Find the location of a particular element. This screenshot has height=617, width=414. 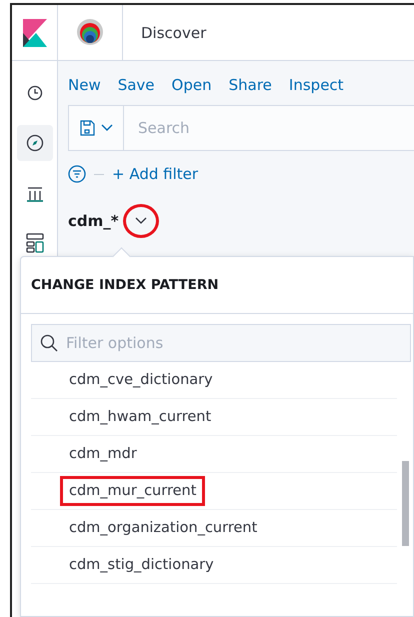

add-filter-link: + Add filter is located at coordinates (155, 174).